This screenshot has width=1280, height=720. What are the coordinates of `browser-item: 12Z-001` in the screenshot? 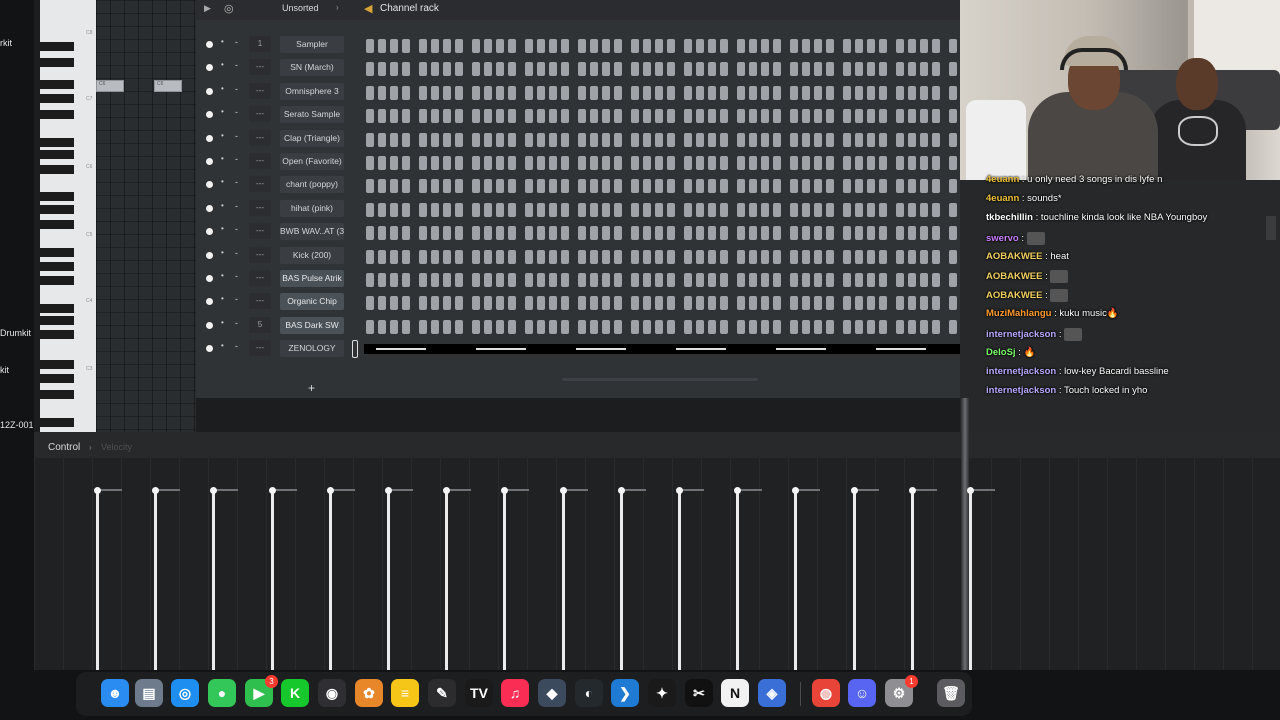 It's located at (17, 425).